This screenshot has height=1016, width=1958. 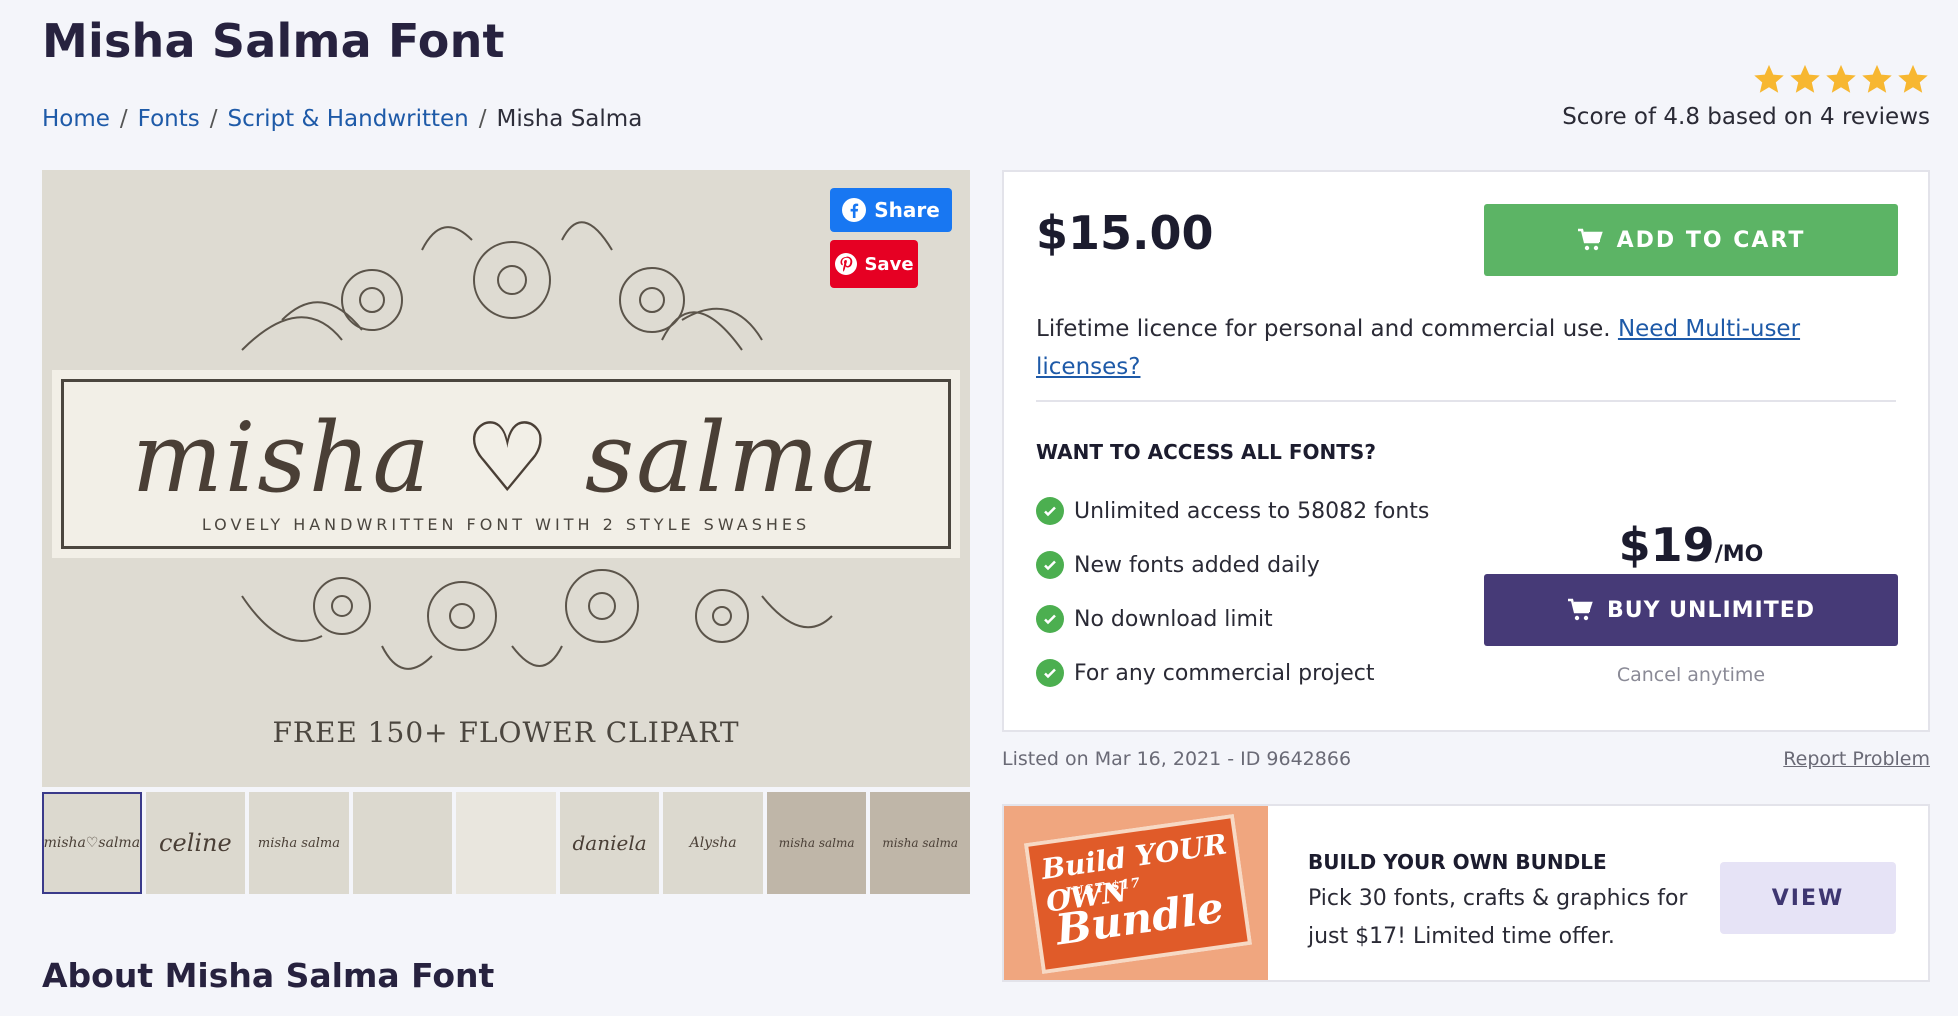 What do you see at coordinates (889, 264) in the screenshot?
I see `save-label: Save` at bounding box center [889, 264].